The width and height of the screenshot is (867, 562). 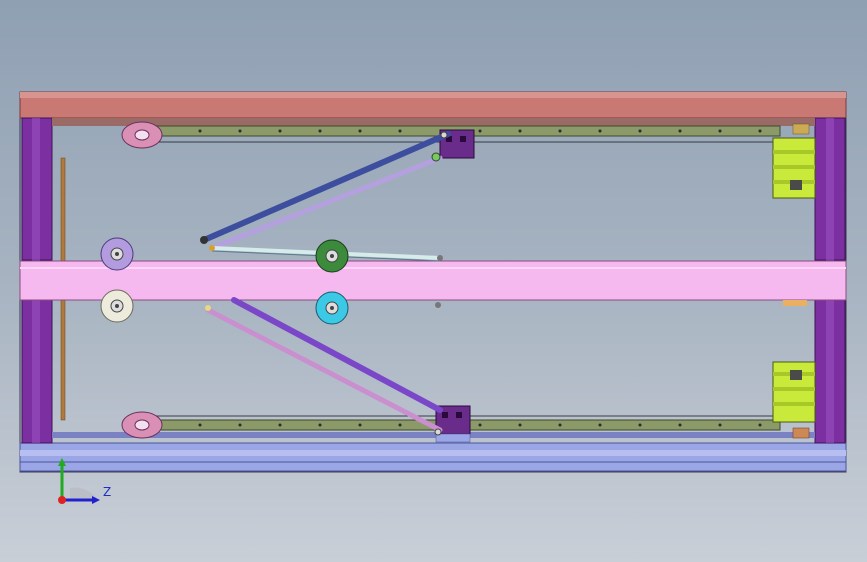 I want to click on lower-arm-pink, so click(x=324, y=370).